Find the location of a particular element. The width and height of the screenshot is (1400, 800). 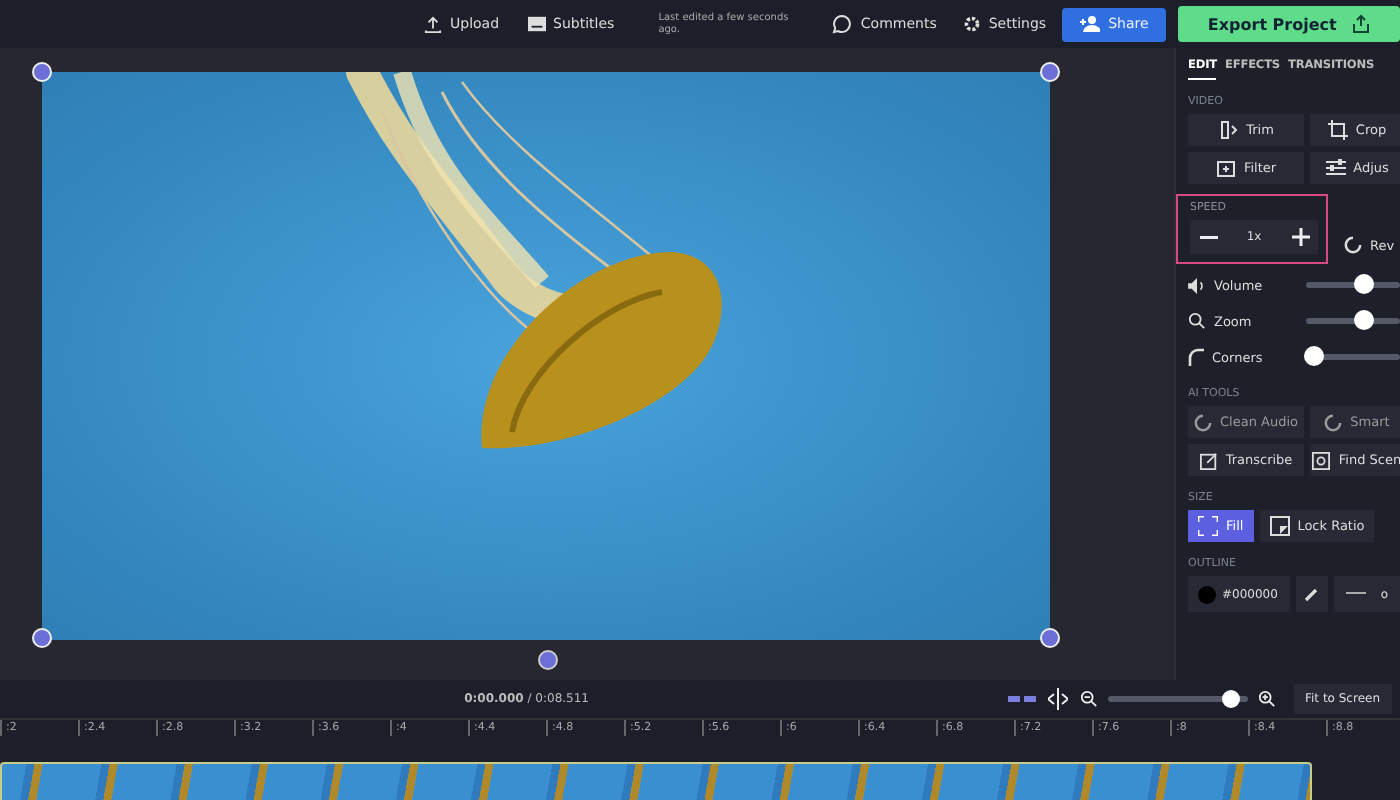

zoom-in-icon is located at coordinates (1266, 699).